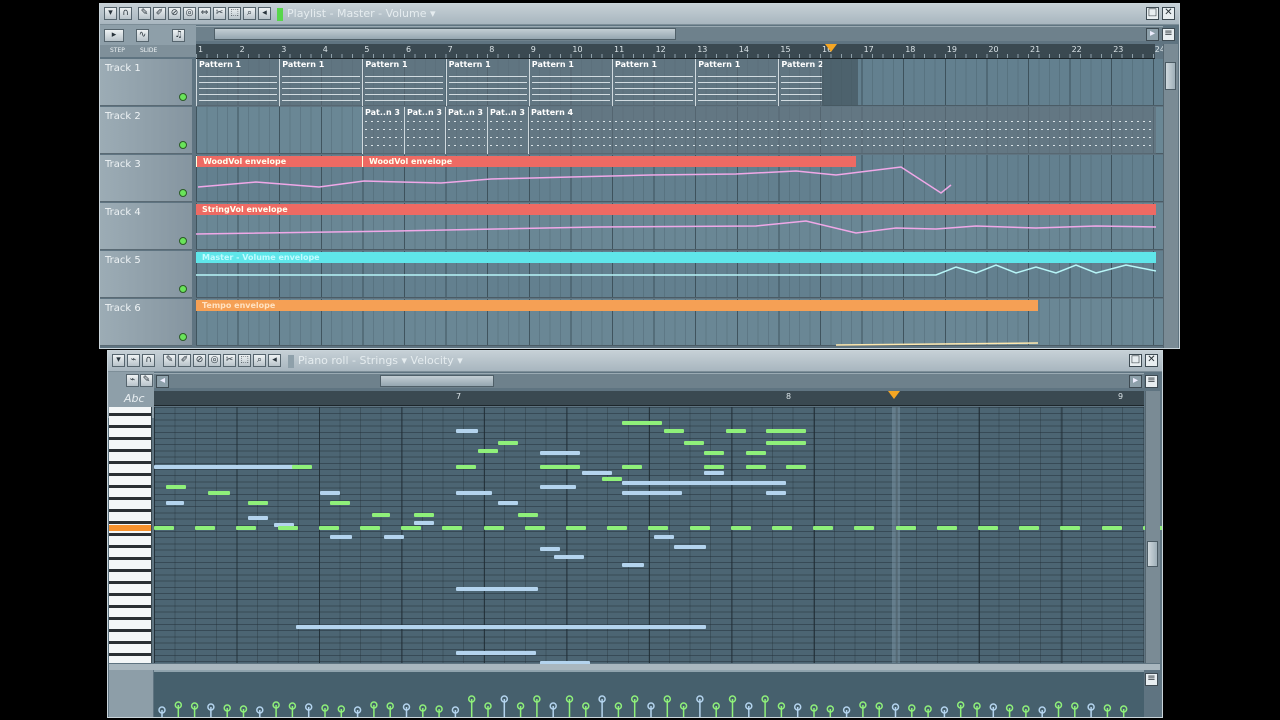 The image size is (1280, 720). What do you see at coordinates (679, 33) in the screenshot?
I see `playlist-hscroll` at bounding box center [679, 33].